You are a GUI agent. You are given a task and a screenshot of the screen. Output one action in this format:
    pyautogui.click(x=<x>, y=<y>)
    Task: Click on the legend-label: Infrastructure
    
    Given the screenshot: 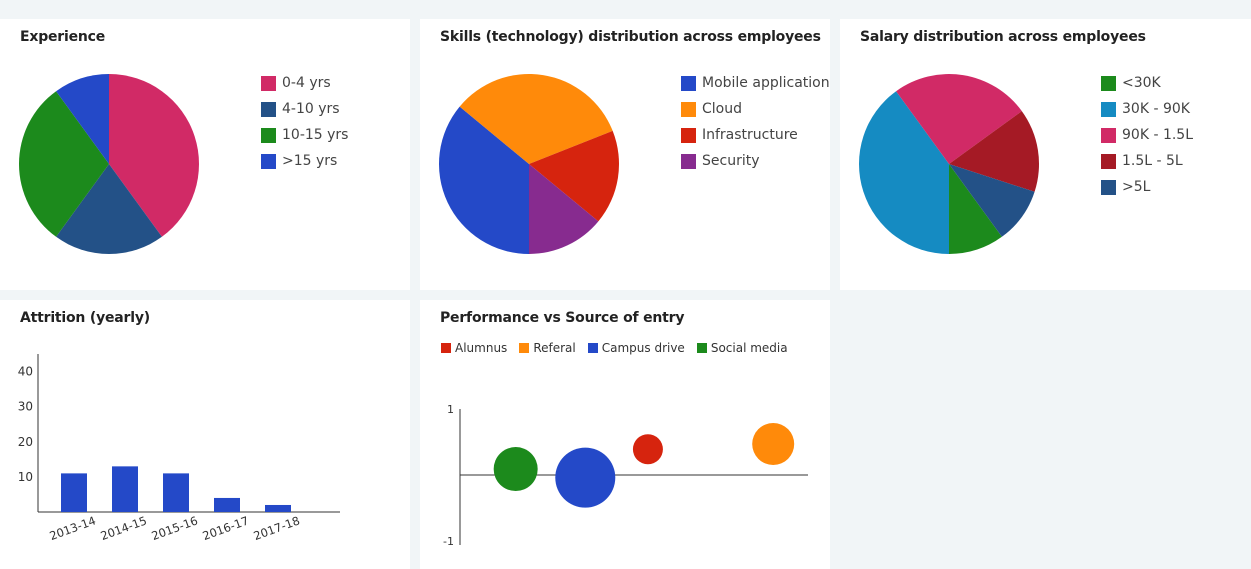 What is the action you would take?
    pyautogui.click(x=750, y=135)
    